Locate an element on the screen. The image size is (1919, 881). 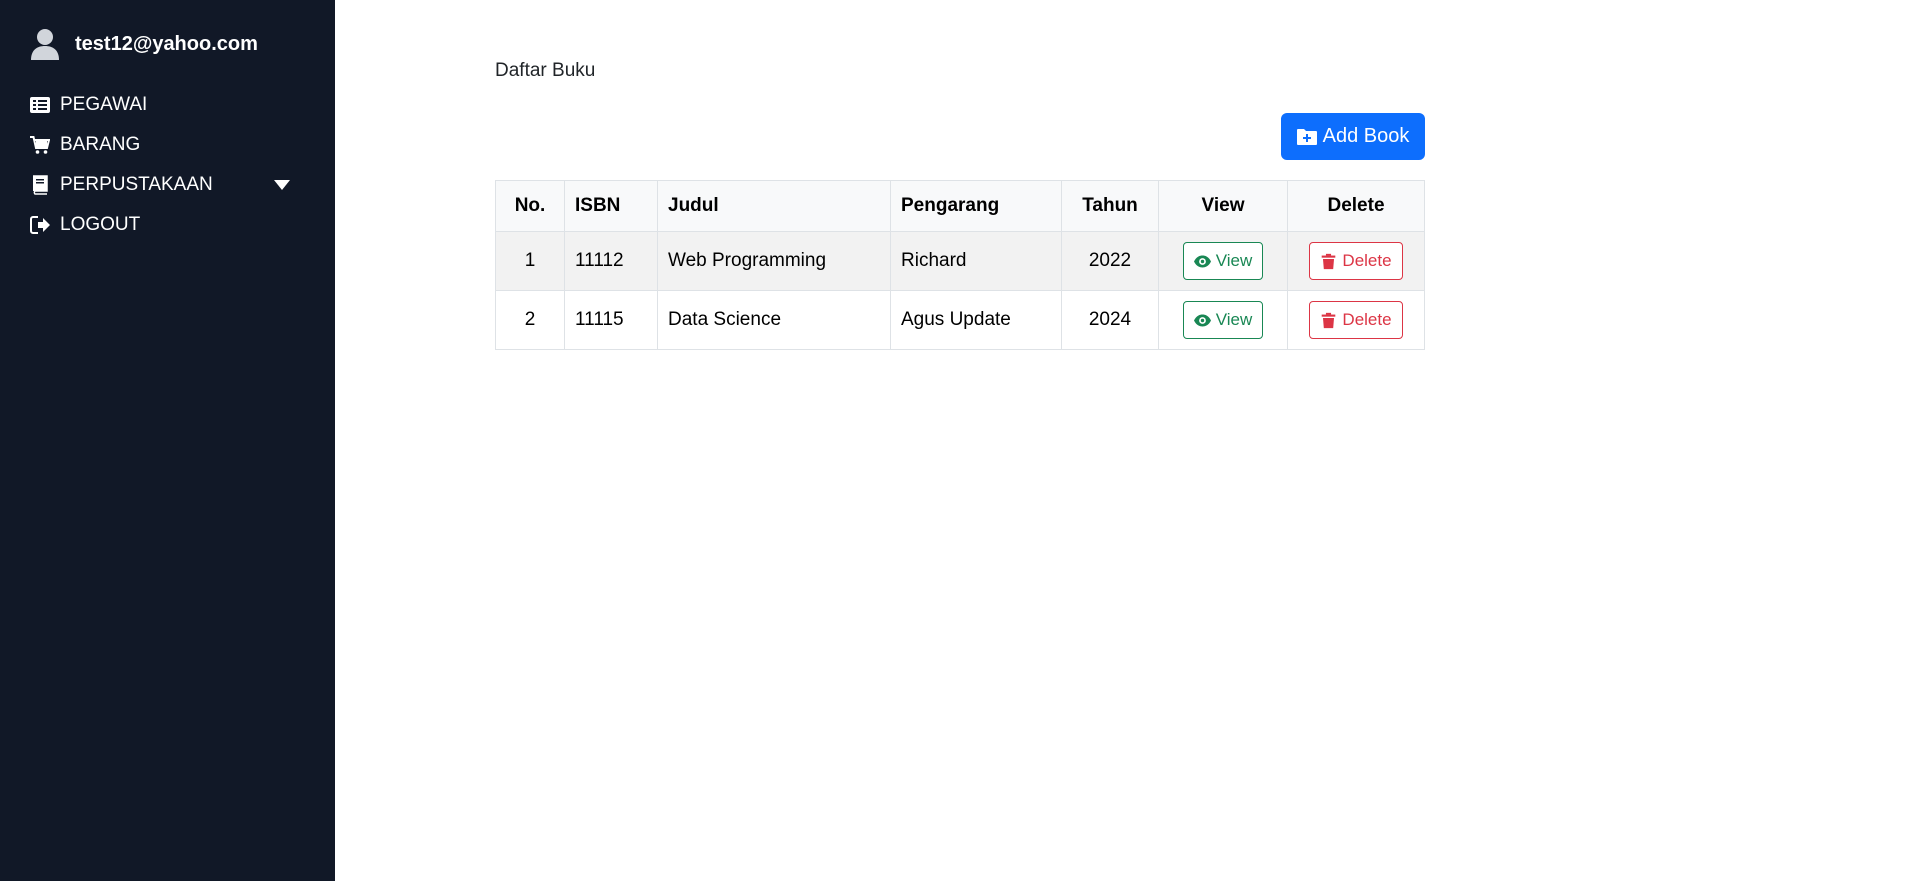
cell-tahun: 2022 is located at coordinates (1110, 261).